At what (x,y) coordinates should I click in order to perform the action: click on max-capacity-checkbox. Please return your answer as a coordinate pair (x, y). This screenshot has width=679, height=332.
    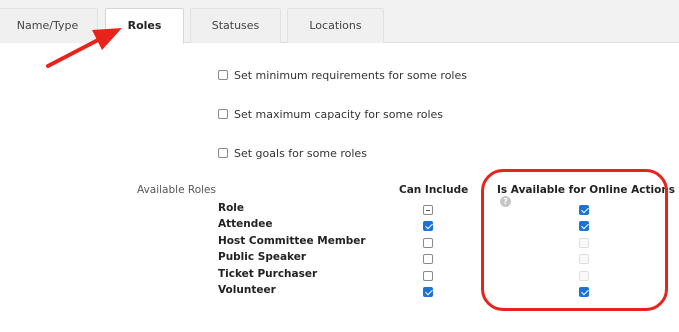
    Looking at the image, I should click on (223, 114).